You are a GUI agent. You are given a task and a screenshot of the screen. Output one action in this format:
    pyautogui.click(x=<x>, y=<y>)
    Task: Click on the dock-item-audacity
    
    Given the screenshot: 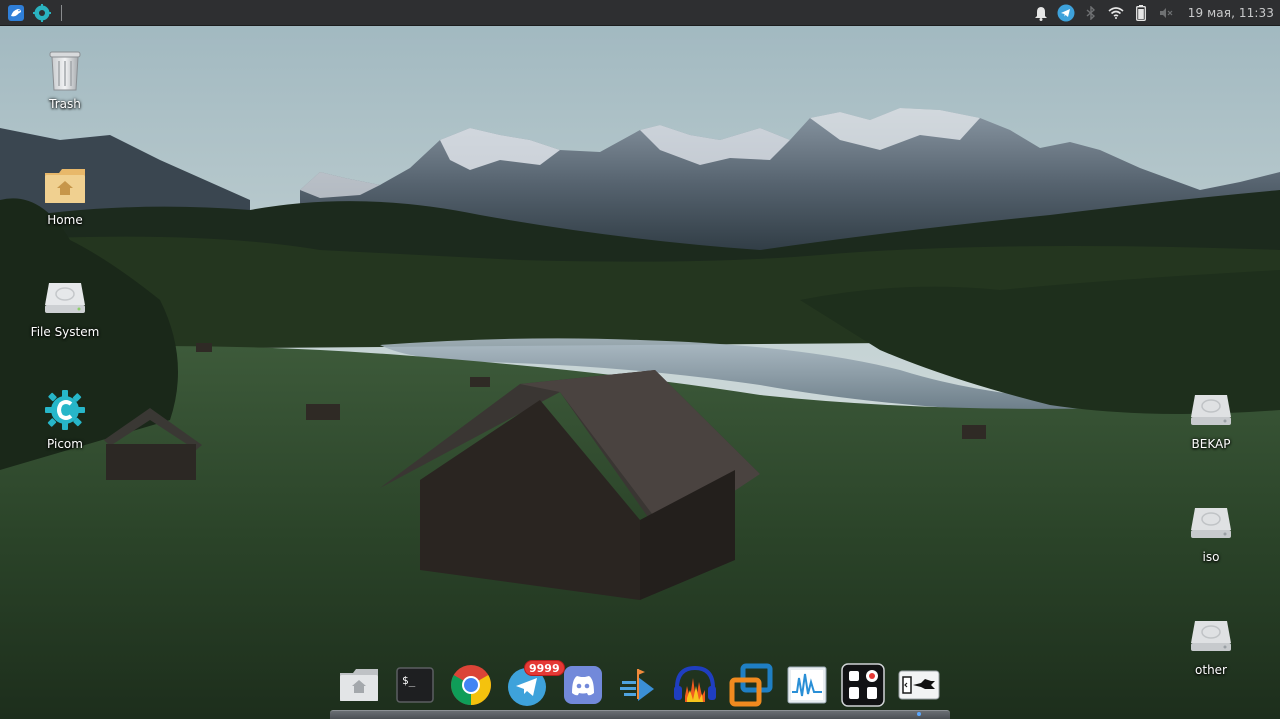 What is the action you would take?
    pyautogui.click(x=695, y=685)
    